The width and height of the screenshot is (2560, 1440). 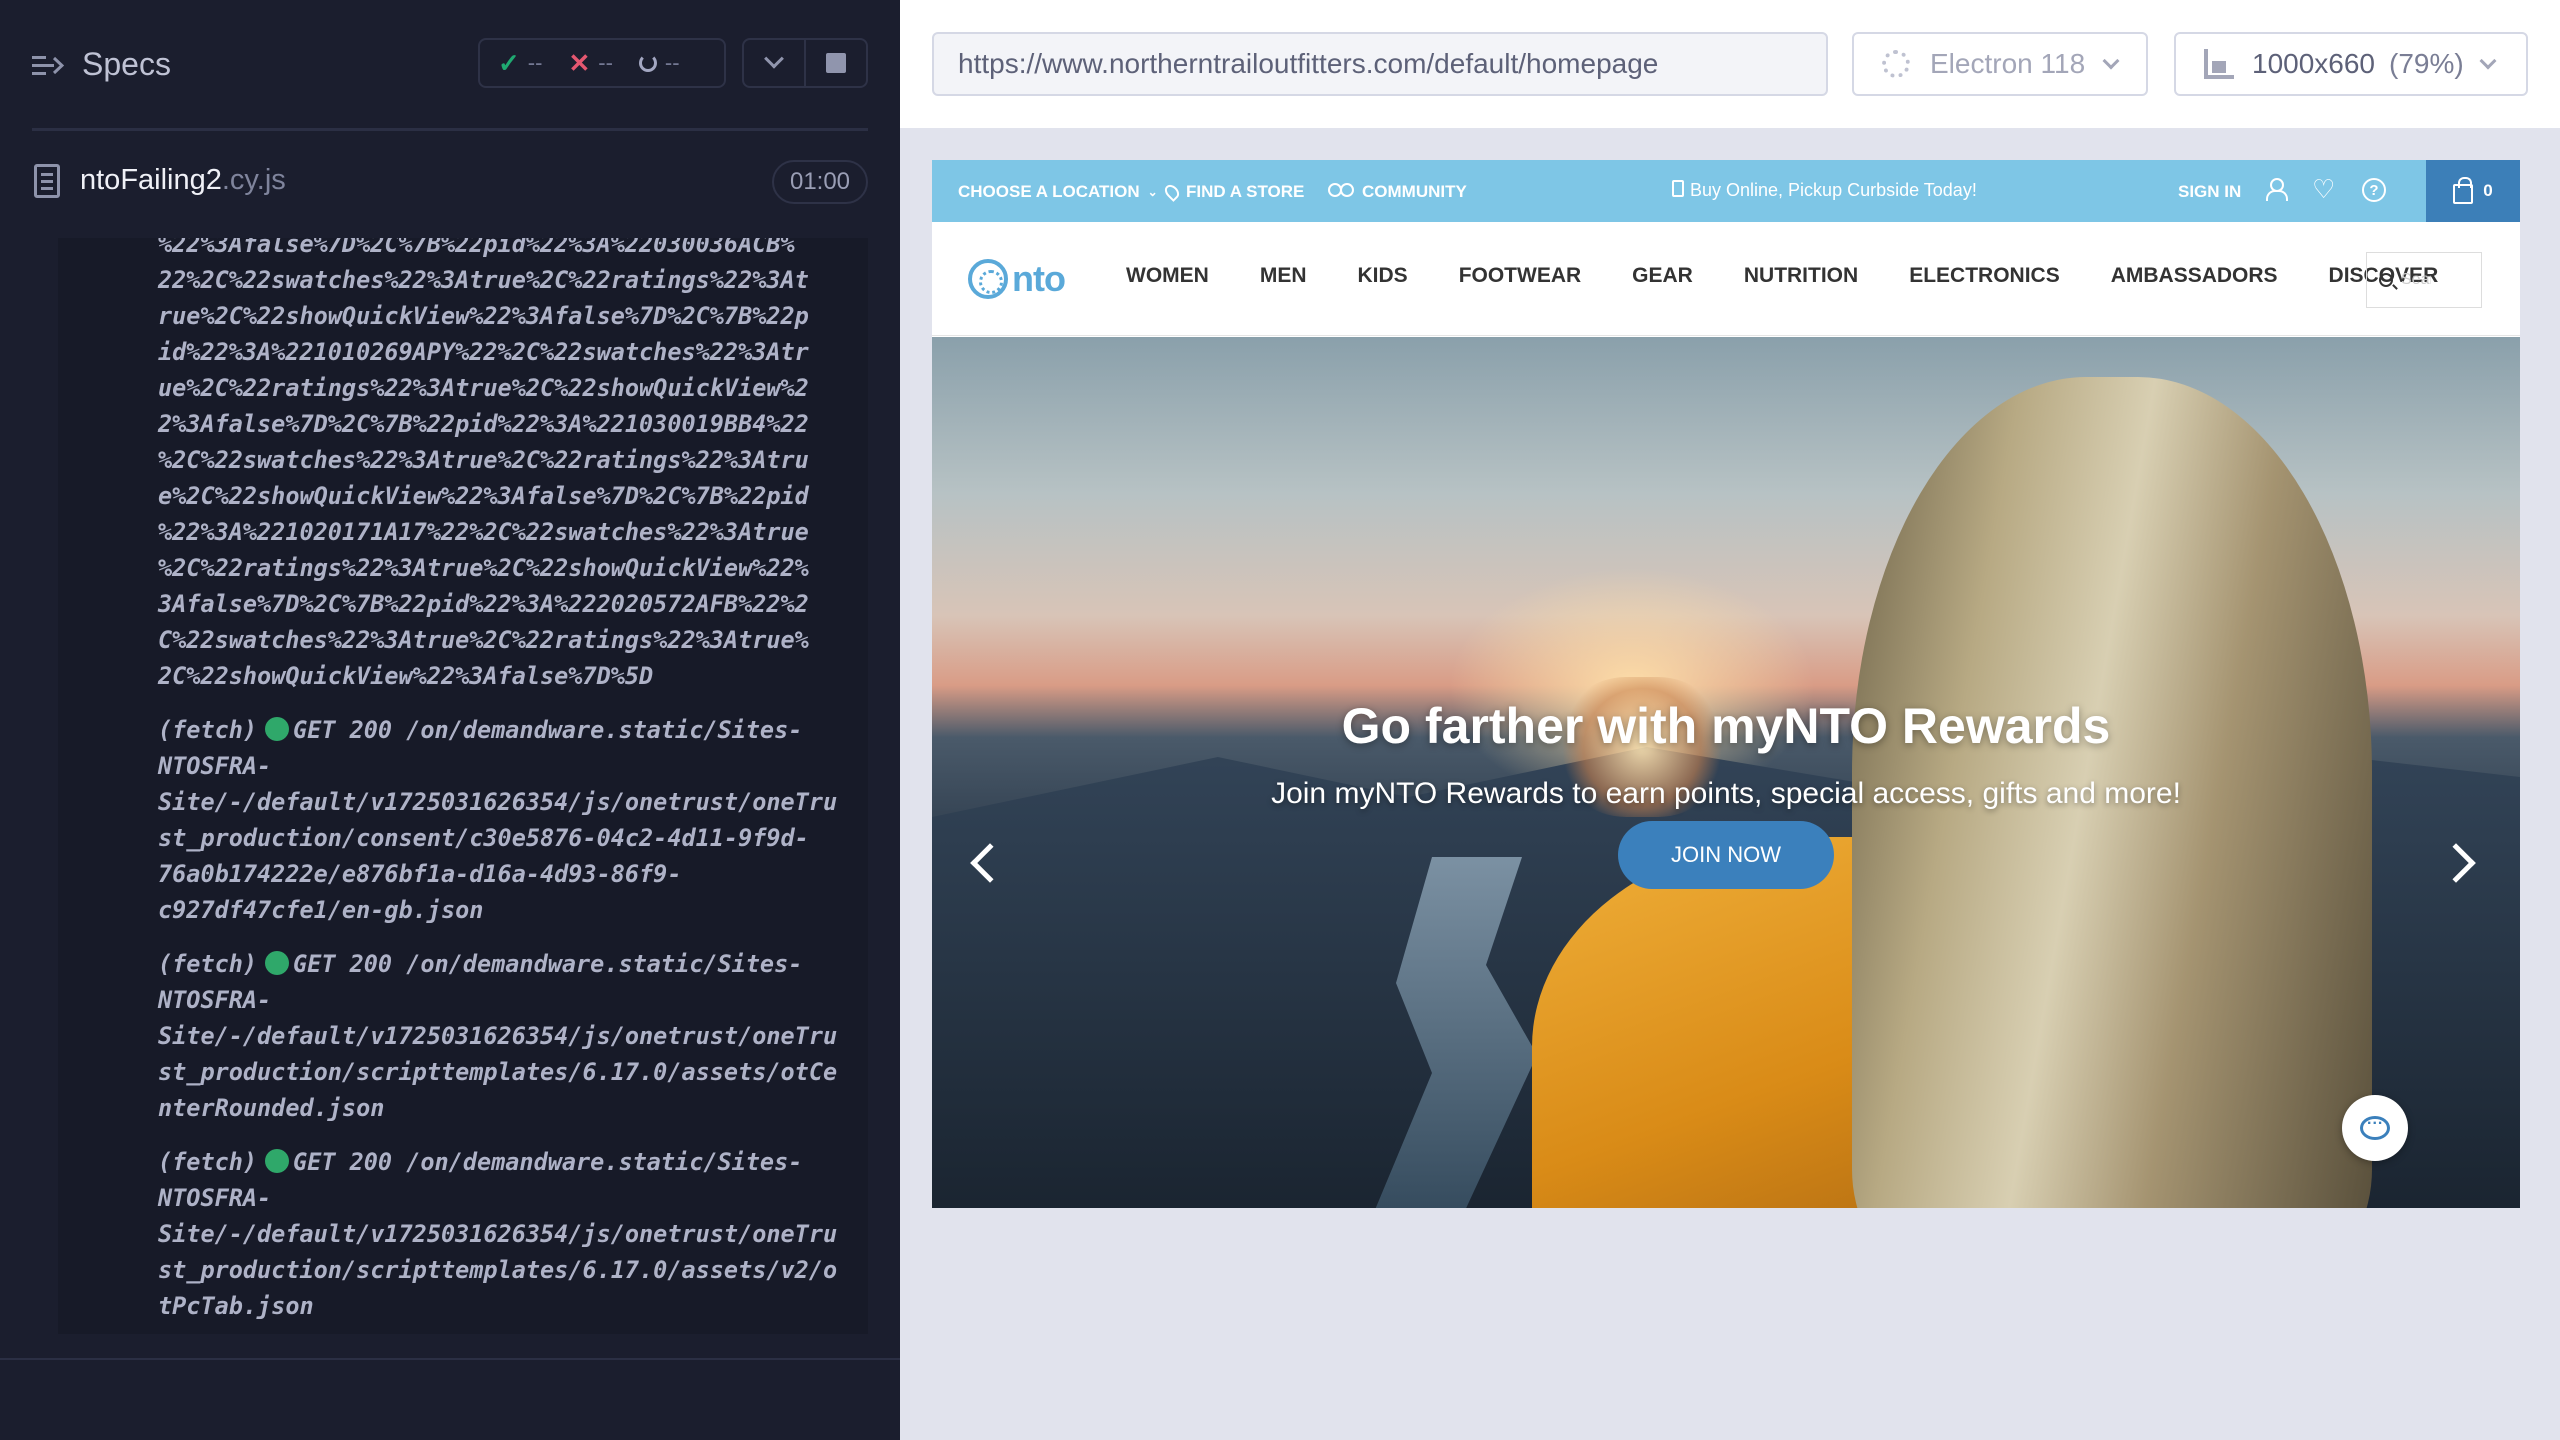 I want to click on failed-stat: ✕ --, so click(x=590, y=63).